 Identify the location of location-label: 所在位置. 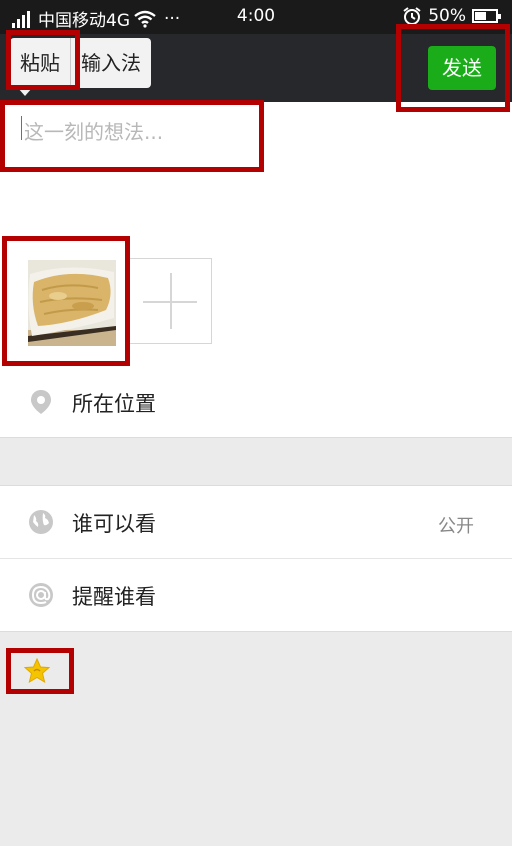
(114, 404).